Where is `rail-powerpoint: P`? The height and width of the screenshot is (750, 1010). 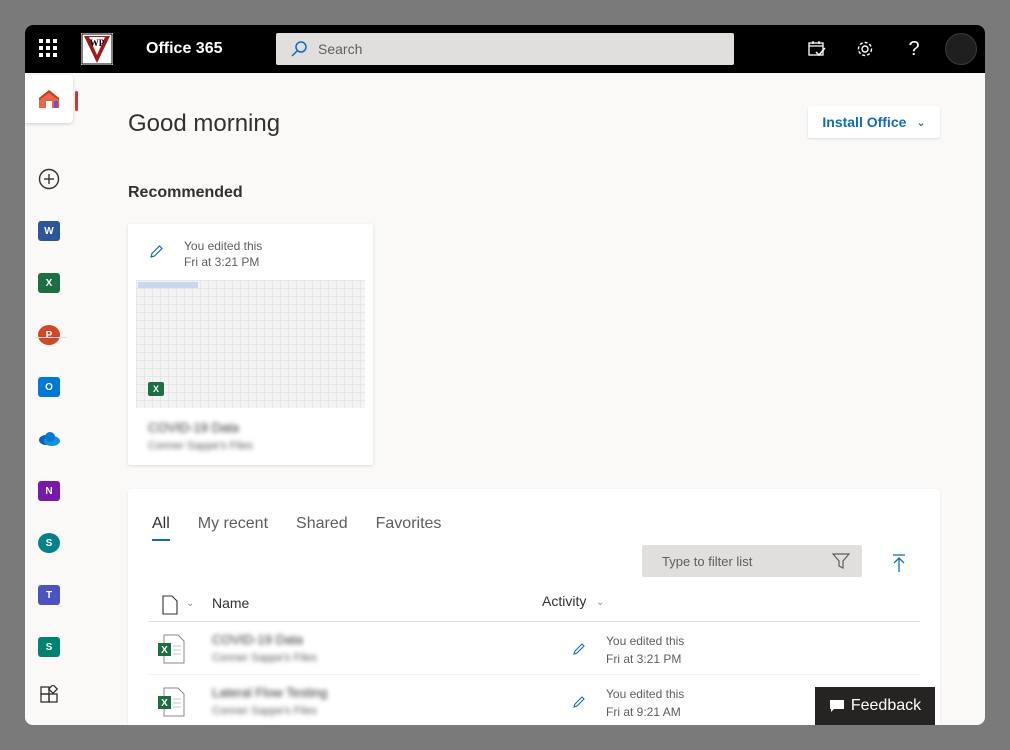
rail-powerpoint: P is located at coordinates (49, 335).